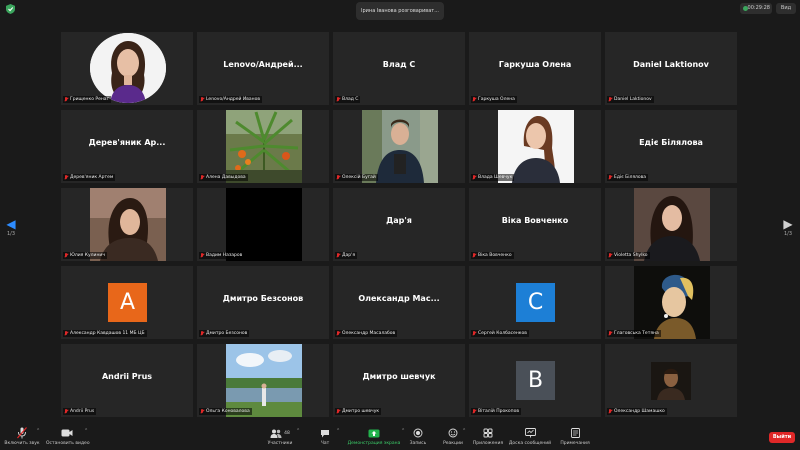 The width and height of the screenshot is (800, 450). What do you see at coordinates (786, 8) in the screenshot?
I see `view-button: Вид` at bounding box center [786, 8].